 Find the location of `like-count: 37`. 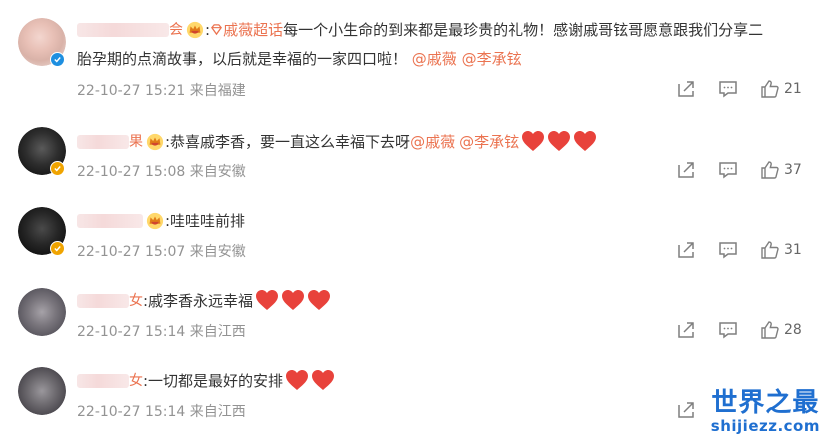

like-count: 37 is located at coordinates (793, 170).